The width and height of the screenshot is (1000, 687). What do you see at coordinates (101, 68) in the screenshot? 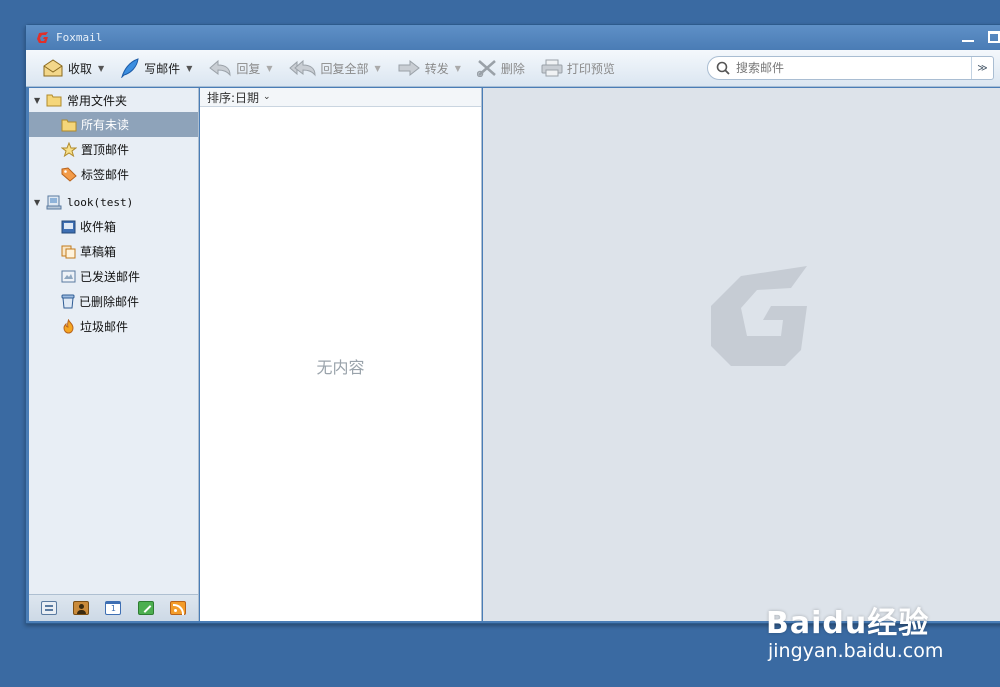
I see `receive-dropdown-icon: ▼` at bounding box center [101, 68].